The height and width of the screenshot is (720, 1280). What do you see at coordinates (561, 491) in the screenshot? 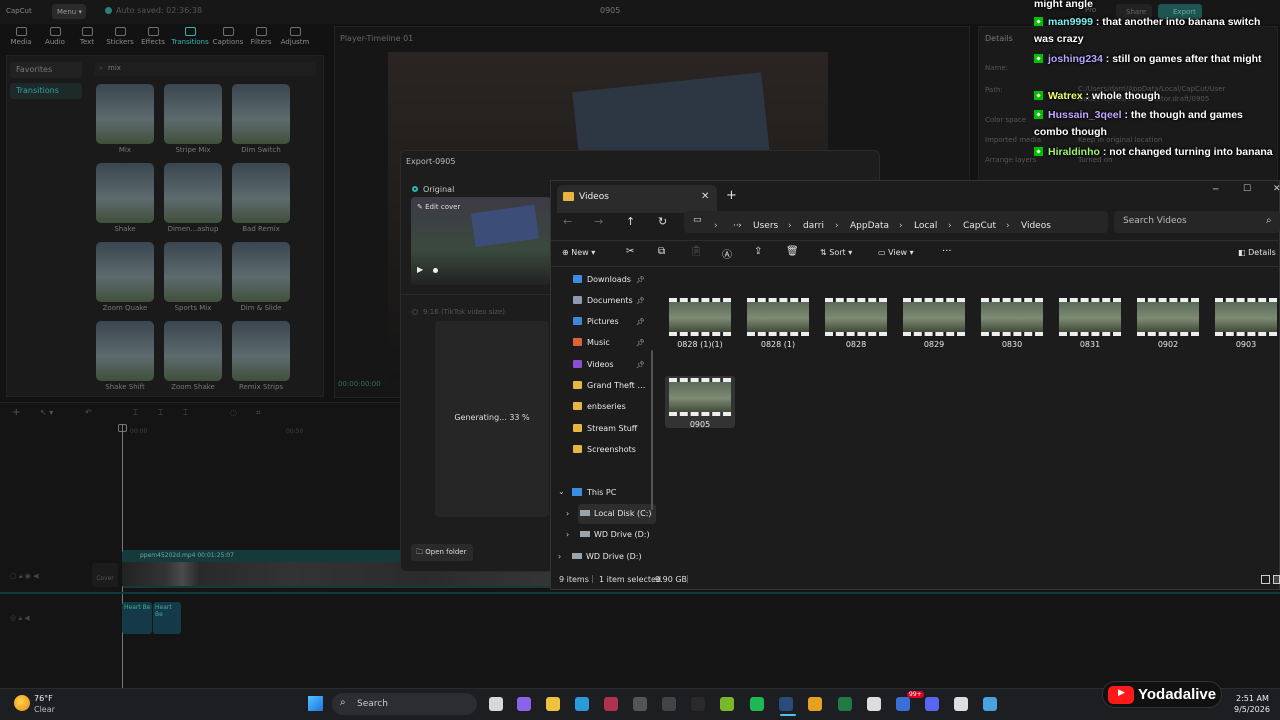
I see `expand-chevron-icon: ⌄` at bounding box center [561, 491].